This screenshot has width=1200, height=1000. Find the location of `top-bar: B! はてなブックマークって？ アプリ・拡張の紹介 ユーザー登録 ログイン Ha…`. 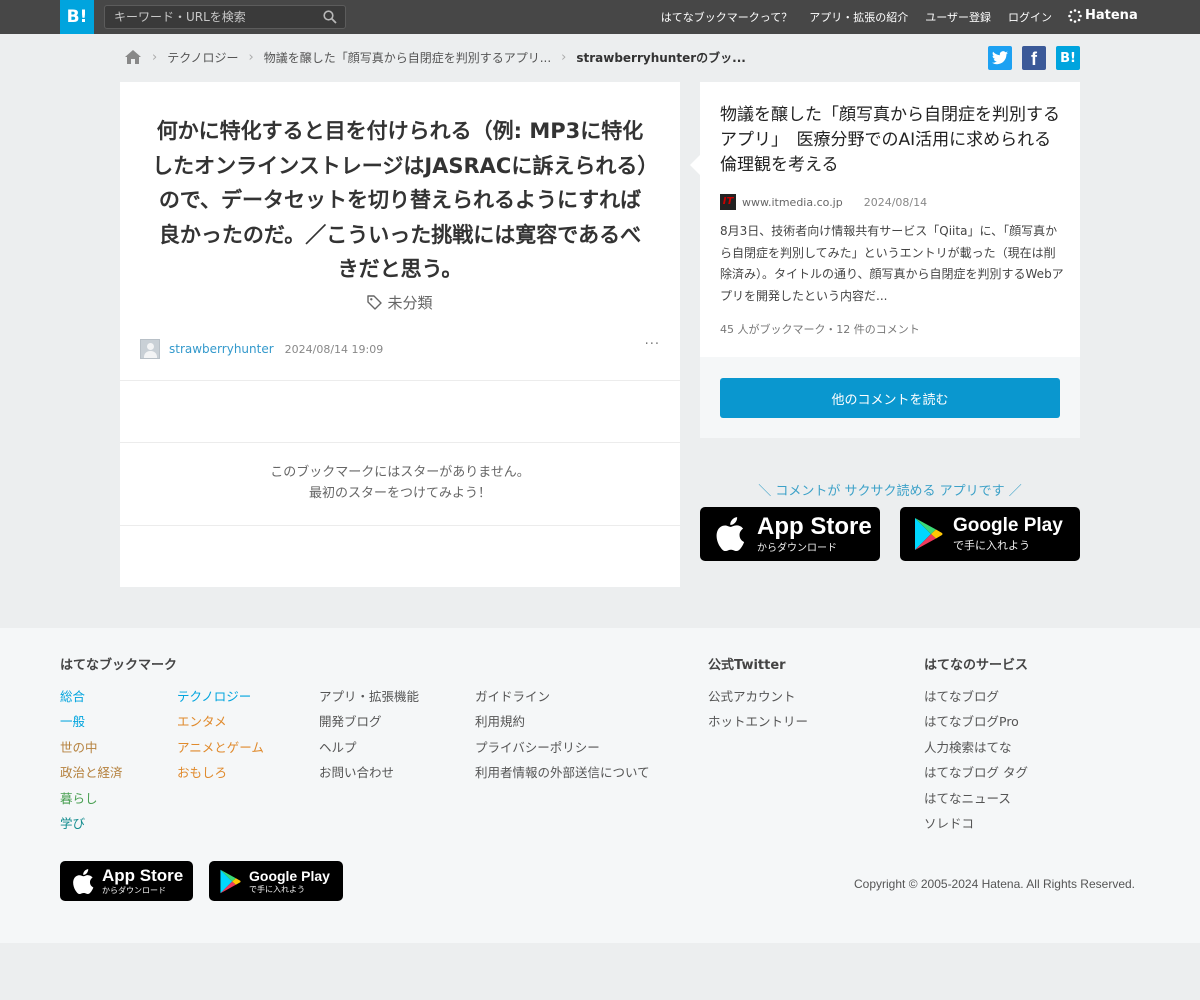

top-bar: B! はてなブックマークって？ アプリ・拡張の紹介 ユーザー登録 ログイン Ha… is located at coordinates (600, 17).